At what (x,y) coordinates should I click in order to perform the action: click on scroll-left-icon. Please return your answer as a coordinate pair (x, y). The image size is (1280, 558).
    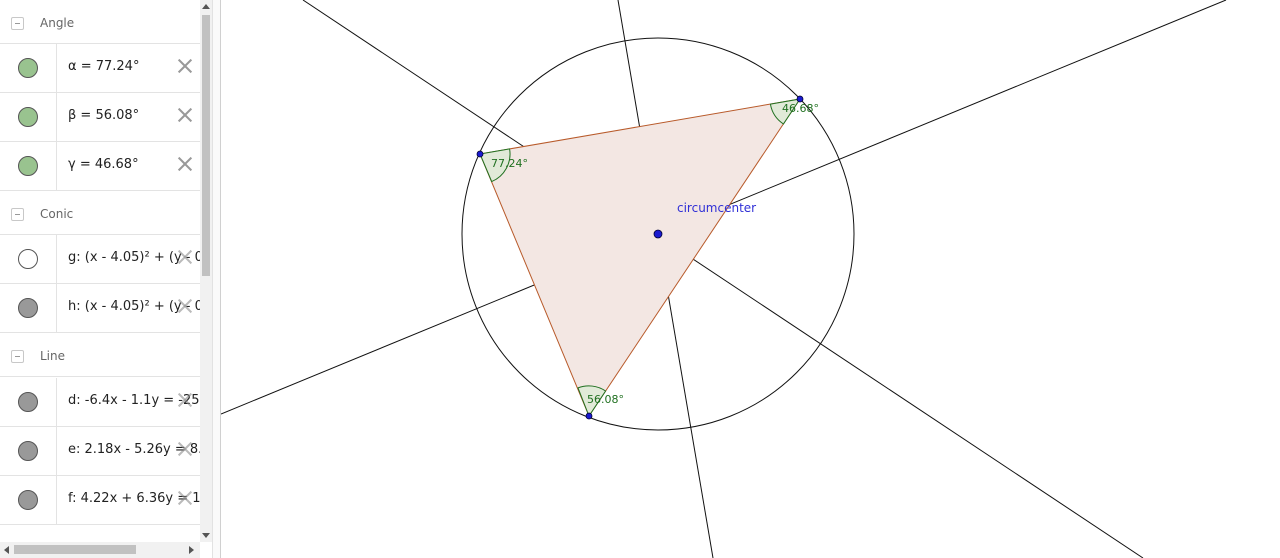
    Looking at the image, I should click on (6, 550).